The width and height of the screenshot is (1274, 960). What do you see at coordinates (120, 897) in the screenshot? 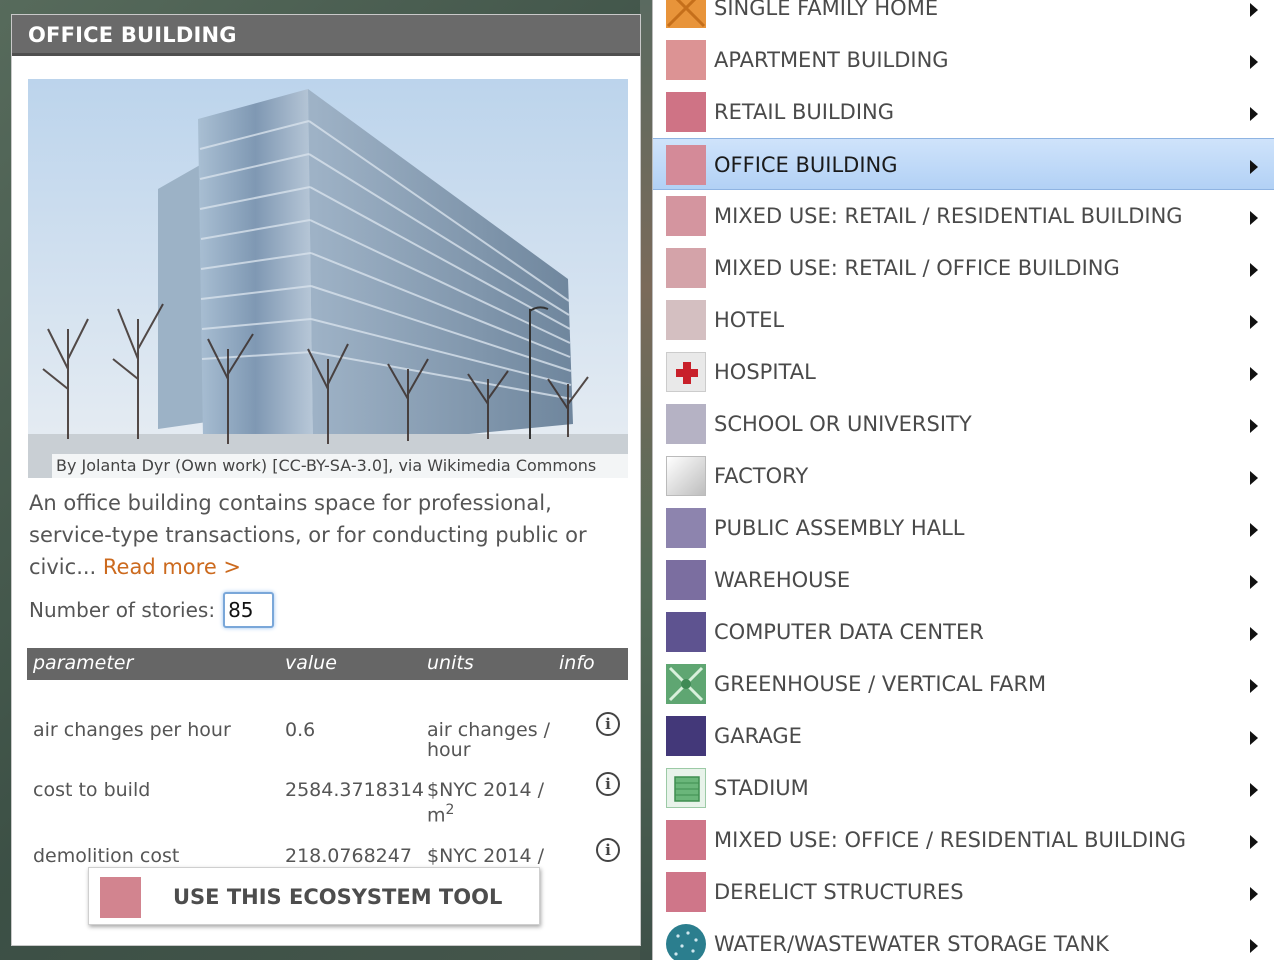
I see `tool-color-swatch` at bounding box center [120, 897].